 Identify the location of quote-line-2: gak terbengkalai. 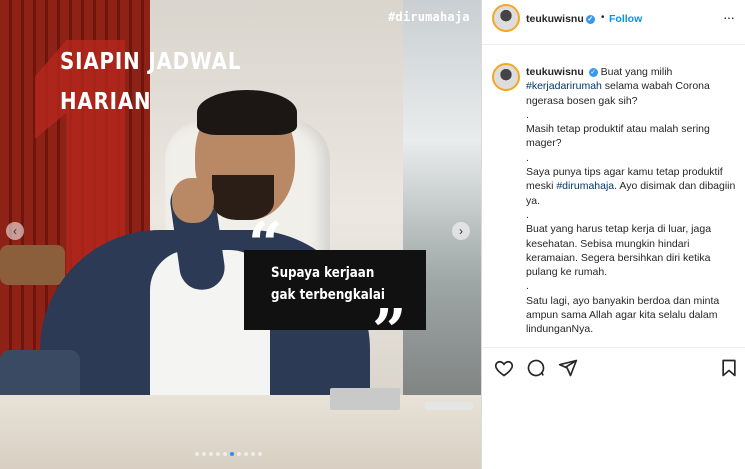
(328, 295).